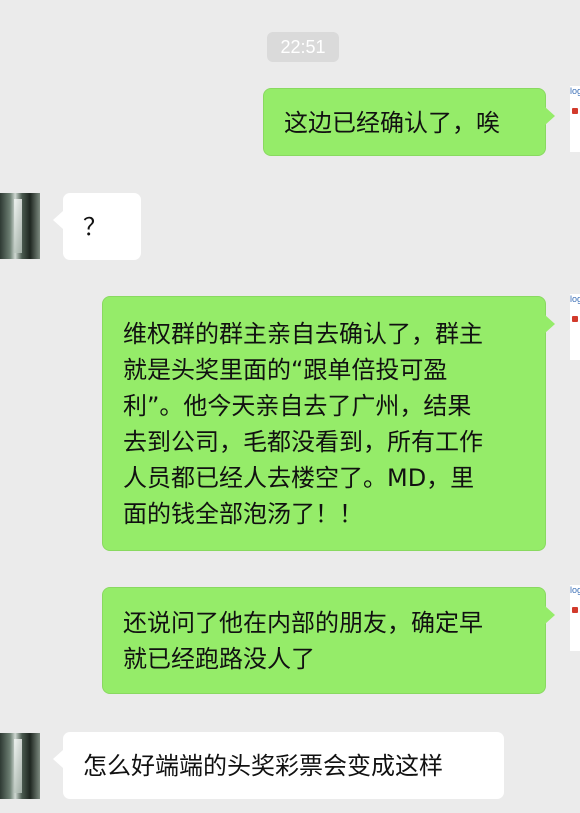 Image resolution: width=580 pixels, height=813 pixels. Describe the element at coordinates (303, 47) in the screenshot. I see `timestamp-badge: 22:51` at that location.